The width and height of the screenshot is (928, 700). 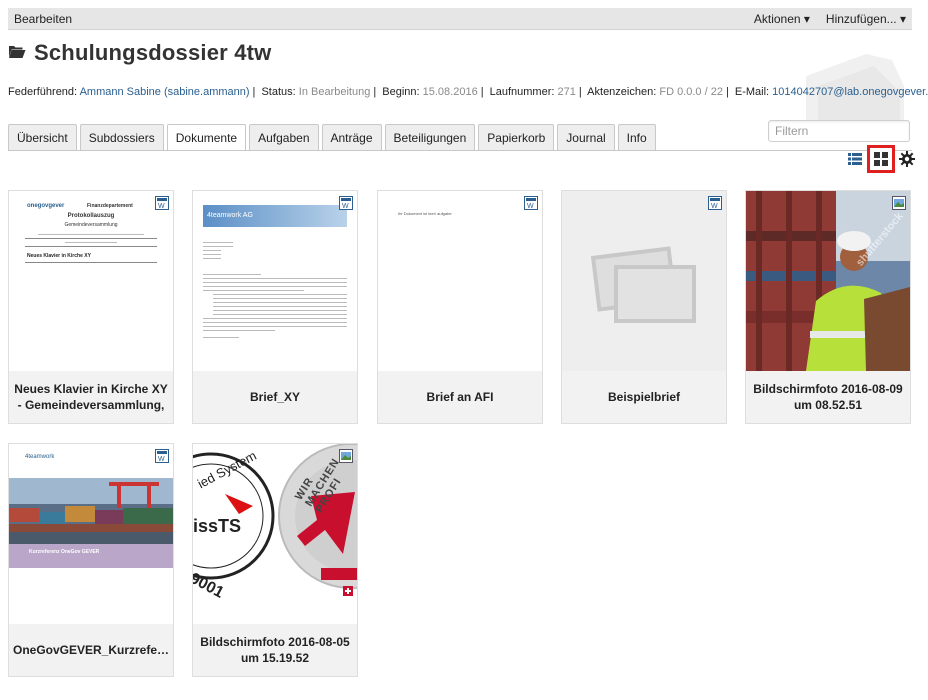 What do you see at coordinates (430, 137) in the screenshot?
I see `tab-participations: Beteiligungen` at bounding box center [430, 137].